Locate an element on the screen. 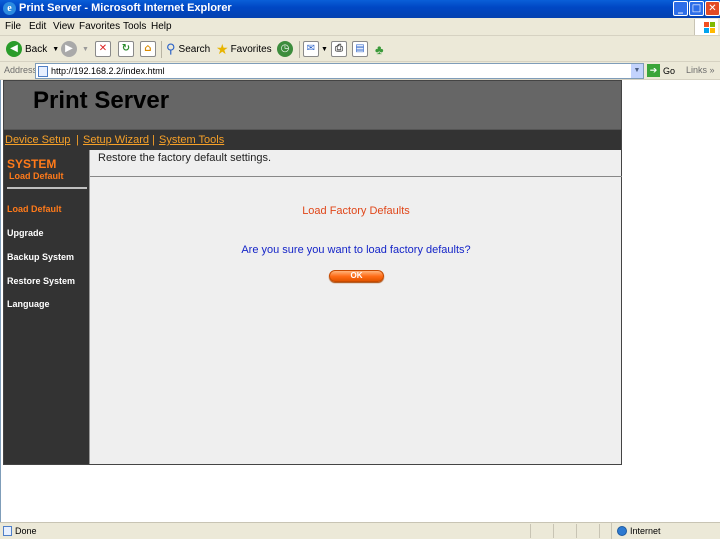 This screenshot has width=720, height=539. stop-icon: ✕ is located at coordinates (103, 49).